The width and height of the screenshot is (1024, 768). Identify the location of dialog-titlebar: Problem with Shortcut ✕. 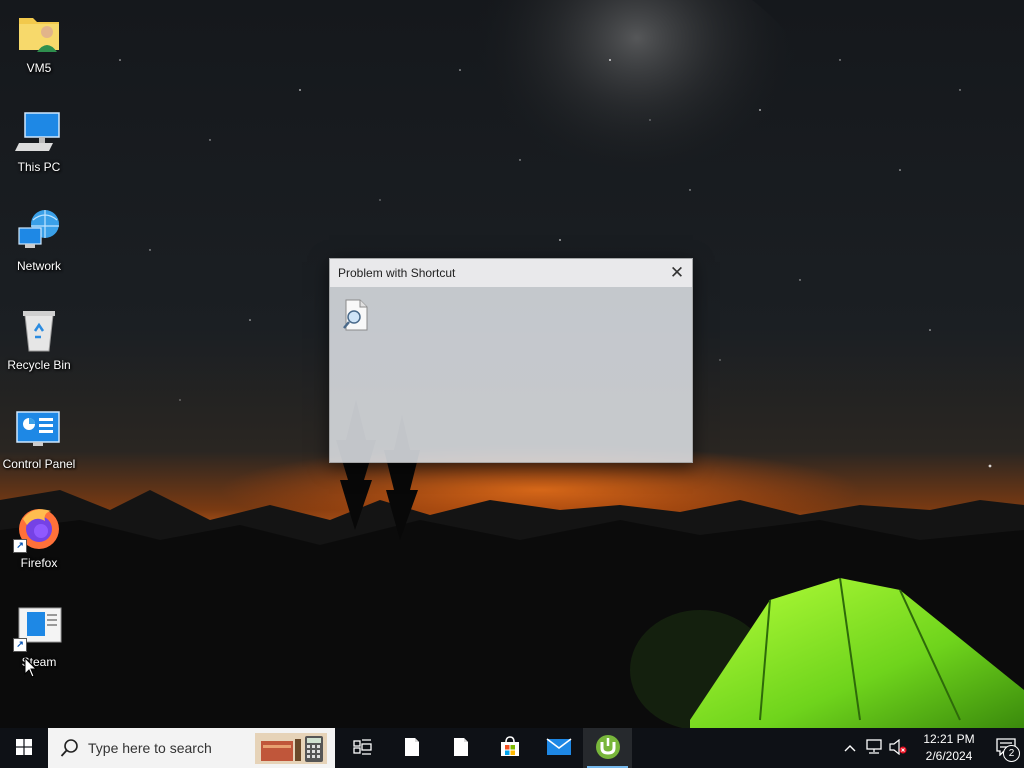
(511, 273).